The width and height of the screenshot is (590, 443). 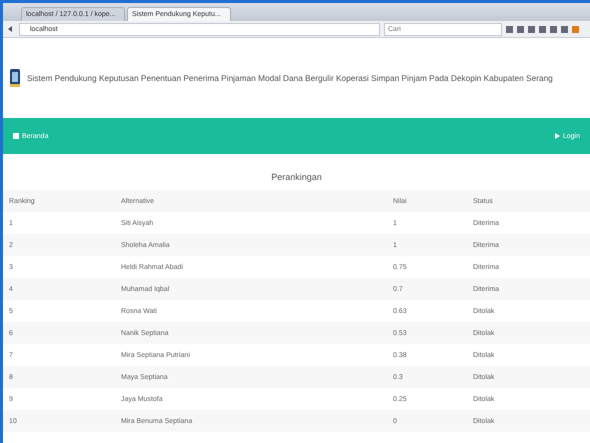 What do you see at coordinates (15, 78) in the screenshot?
I see `logo-icon` at bounding box center [15, 78].